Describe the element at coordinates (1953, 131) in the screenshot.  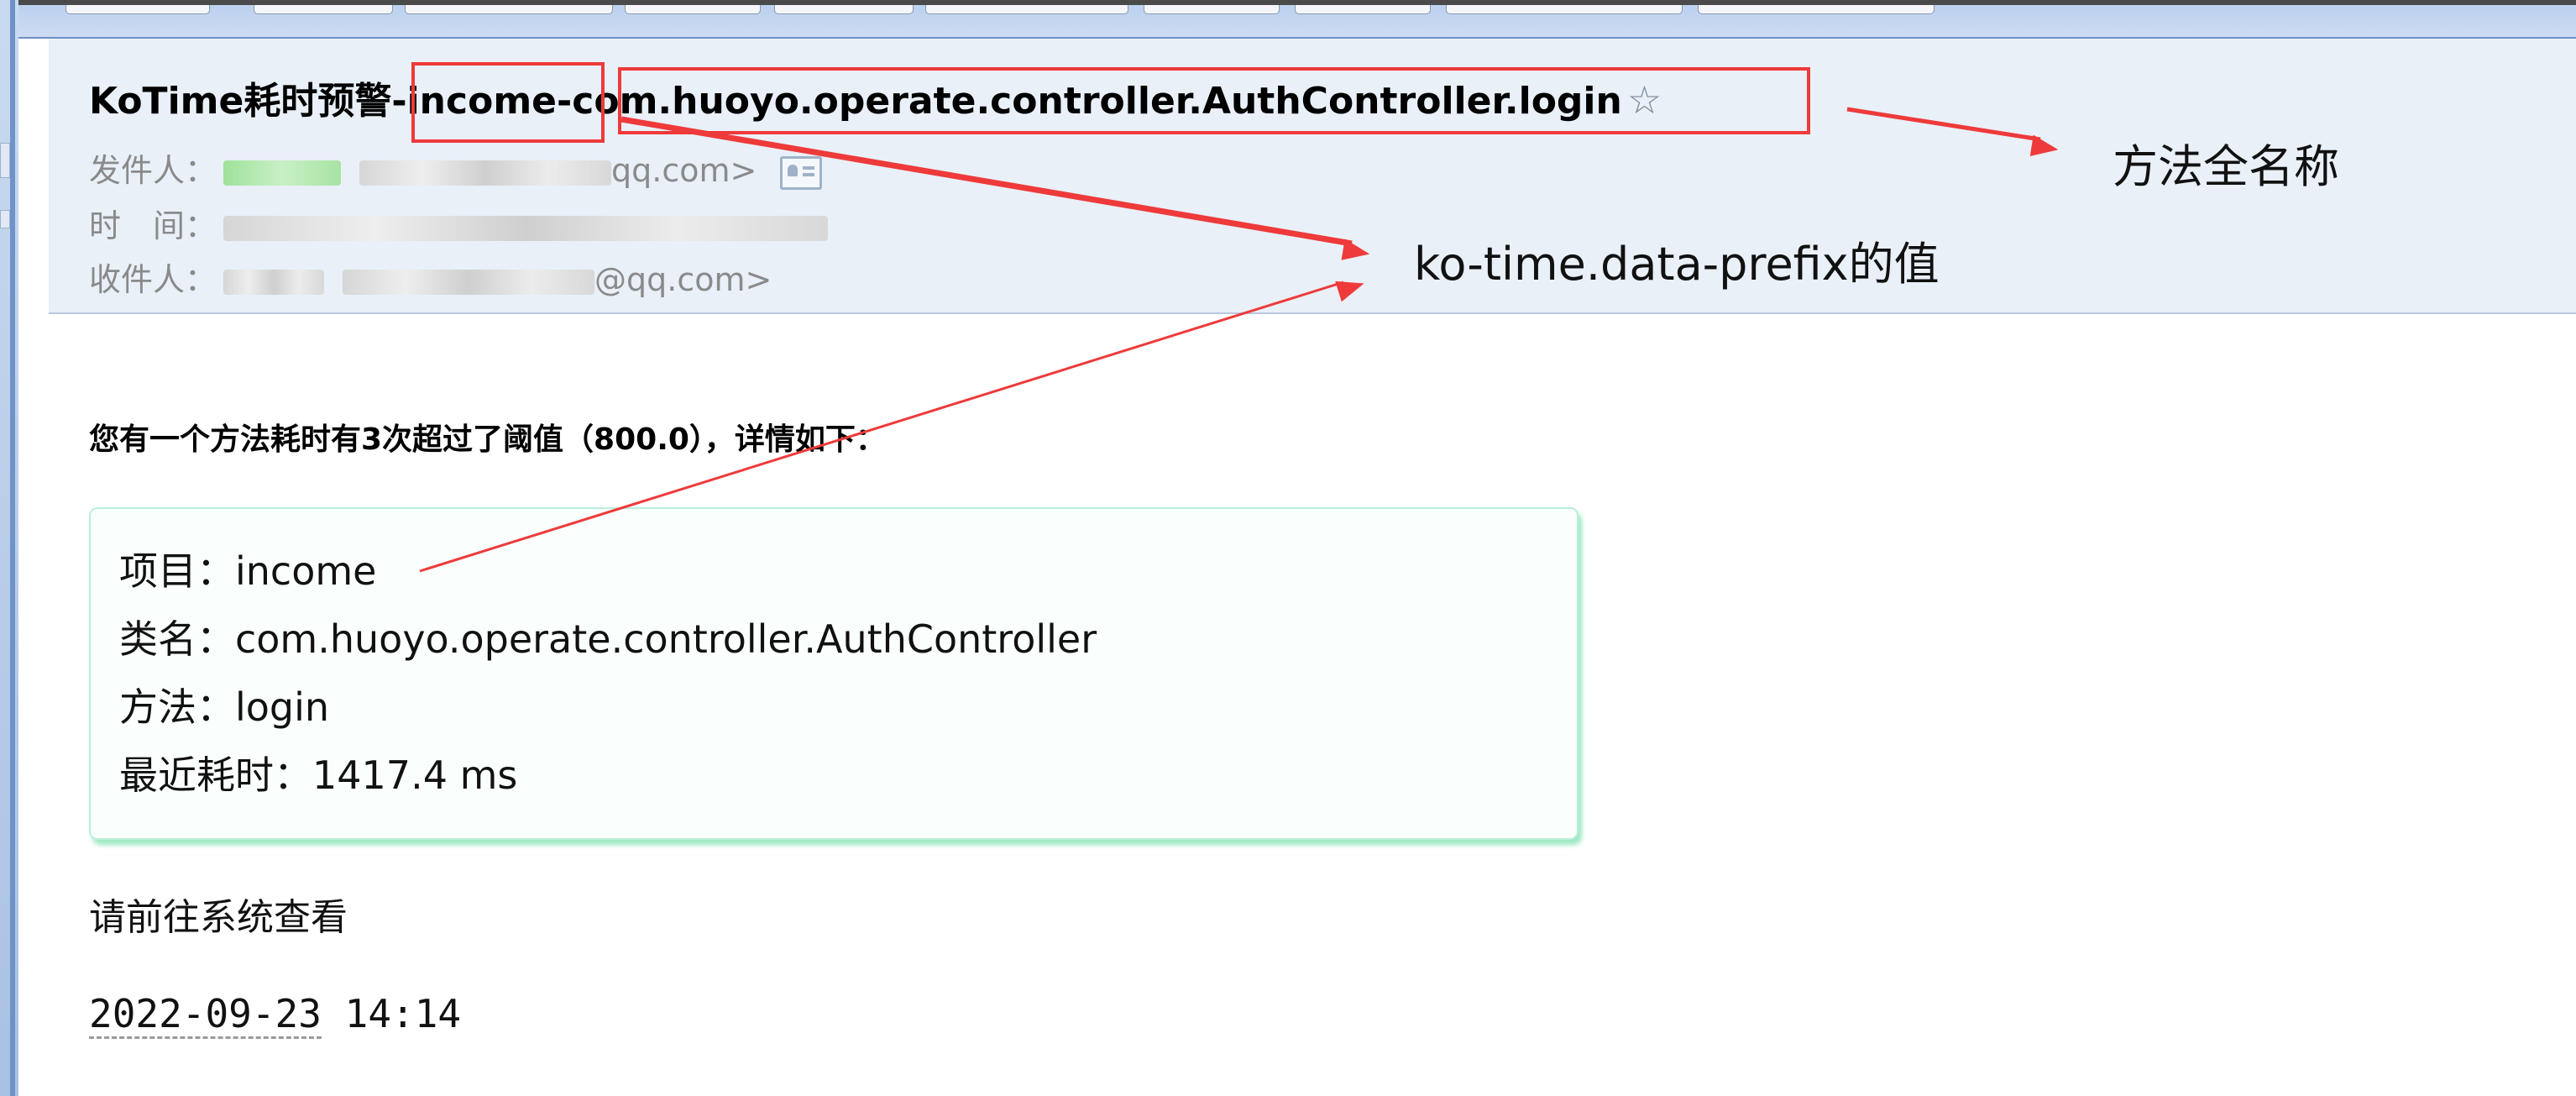
I see `arrow-to-method-fullname` at that location.